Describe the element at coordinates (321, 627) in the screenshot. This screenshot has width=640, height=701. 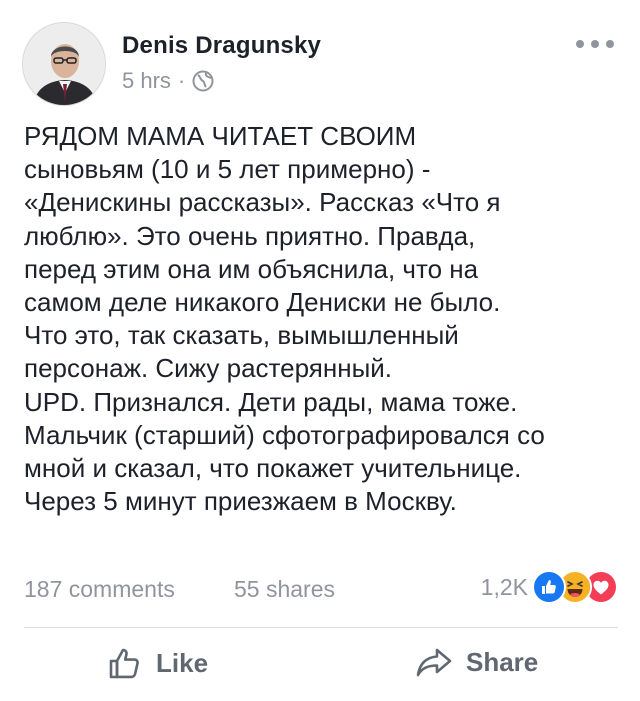
I see `actions-divider` at that location.